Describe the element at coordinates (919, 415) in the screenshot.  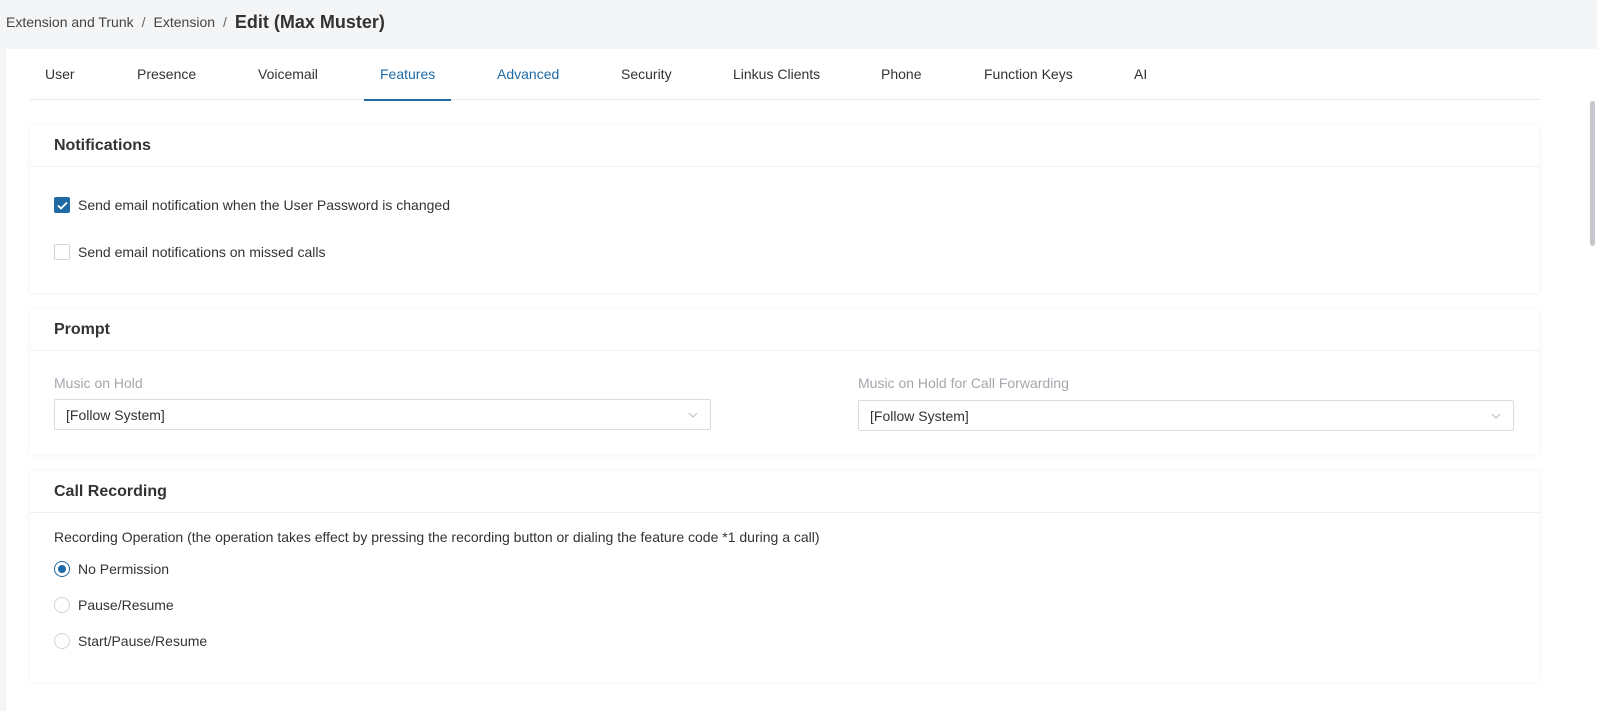
I see `music-on-hold-forwarding-value: [Follow System]` at that location.